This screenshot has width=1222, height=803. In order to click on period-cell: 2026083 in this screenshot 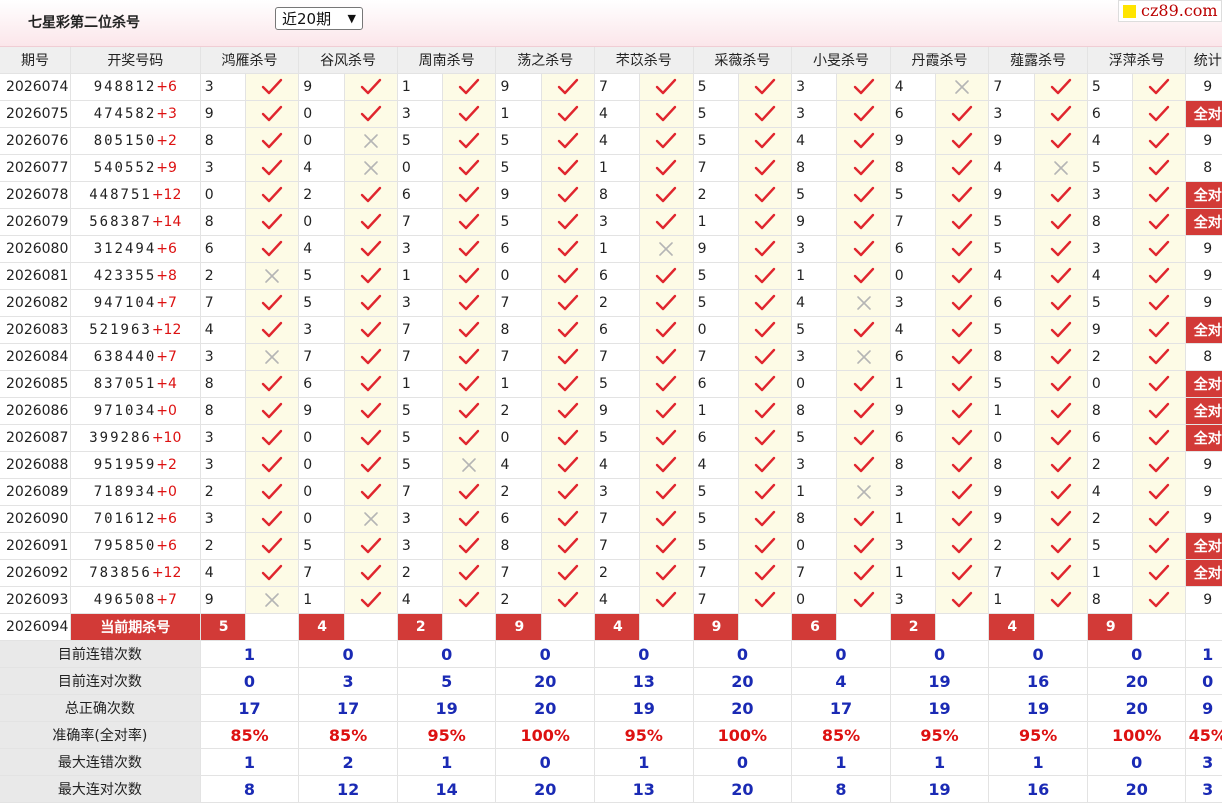, I will do `click(35, 330)`.